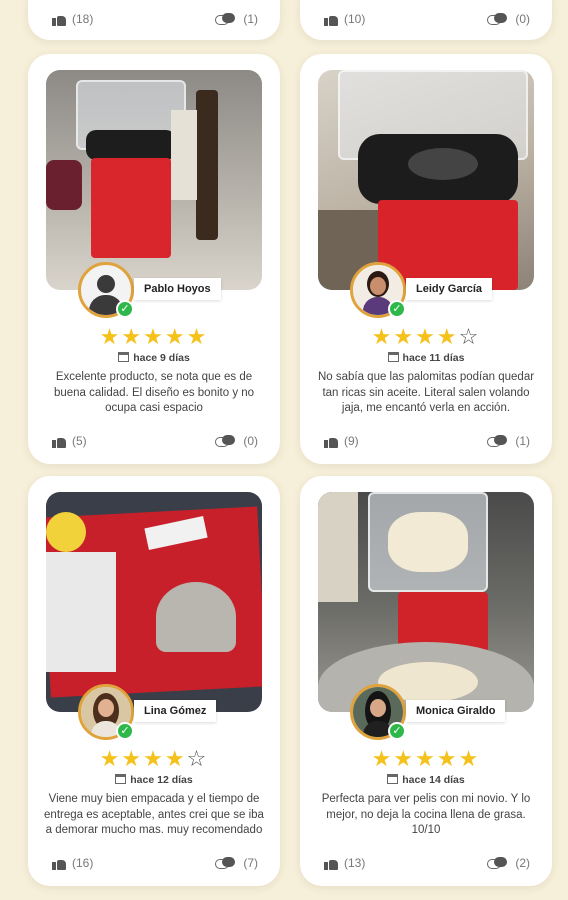 This screenshot has width=568, height=900. I want to click on card-footer: (10) (0), so click(427, 22).